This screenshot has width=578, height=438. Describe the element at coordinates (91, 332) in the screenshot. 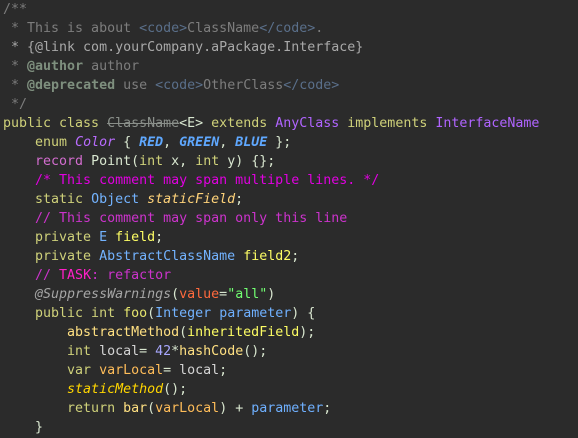

I see `code-token: abstractMethod` at that location.